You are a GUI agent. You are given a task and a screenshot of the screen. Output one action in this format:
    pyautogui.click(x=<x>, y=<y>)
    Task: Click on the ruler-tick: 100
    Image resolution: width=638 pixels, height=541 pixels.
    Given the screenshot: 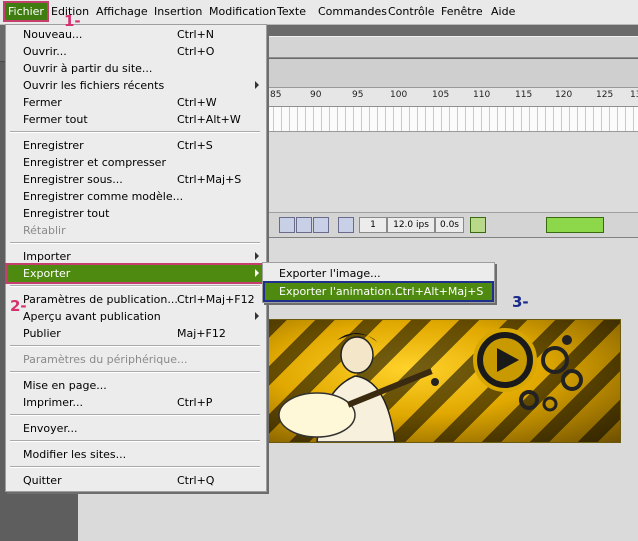 What is the action you would take?
    pyautogui.click(x=399, y=95)
    